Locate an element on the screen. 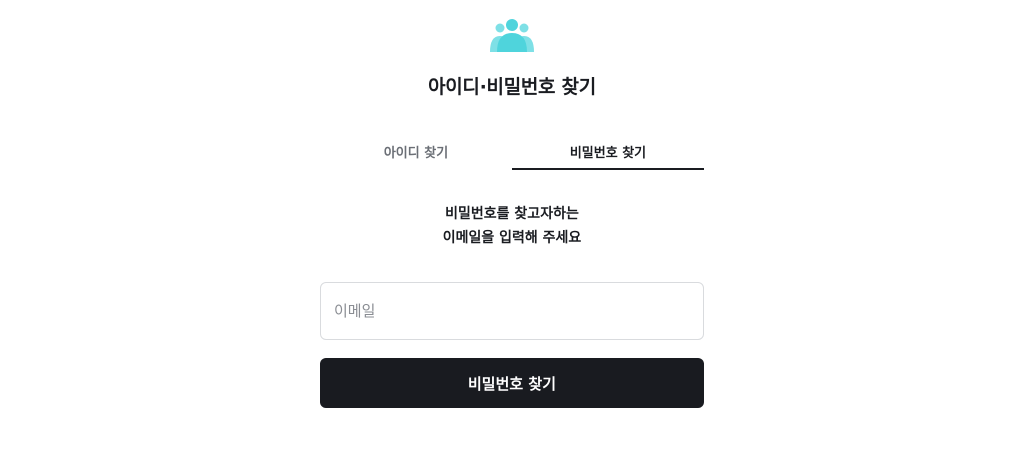 Image resolution: width=1024 pixels, height=450 pixels. tab-find-password: 비밀번호 찾기 is located at coordinates (608, 153).